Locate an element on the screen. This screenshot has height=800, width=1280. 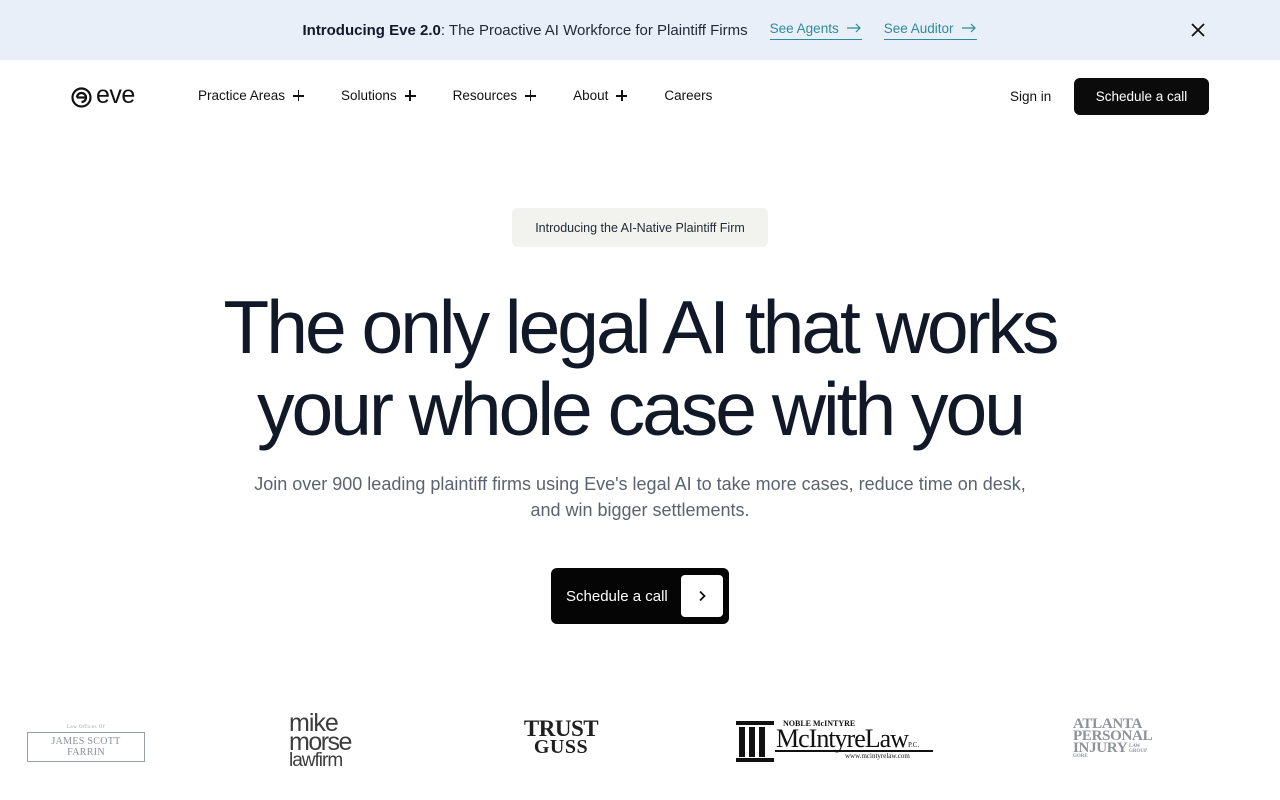
logo-wordmark: eve is located at coordinates (115, 95).